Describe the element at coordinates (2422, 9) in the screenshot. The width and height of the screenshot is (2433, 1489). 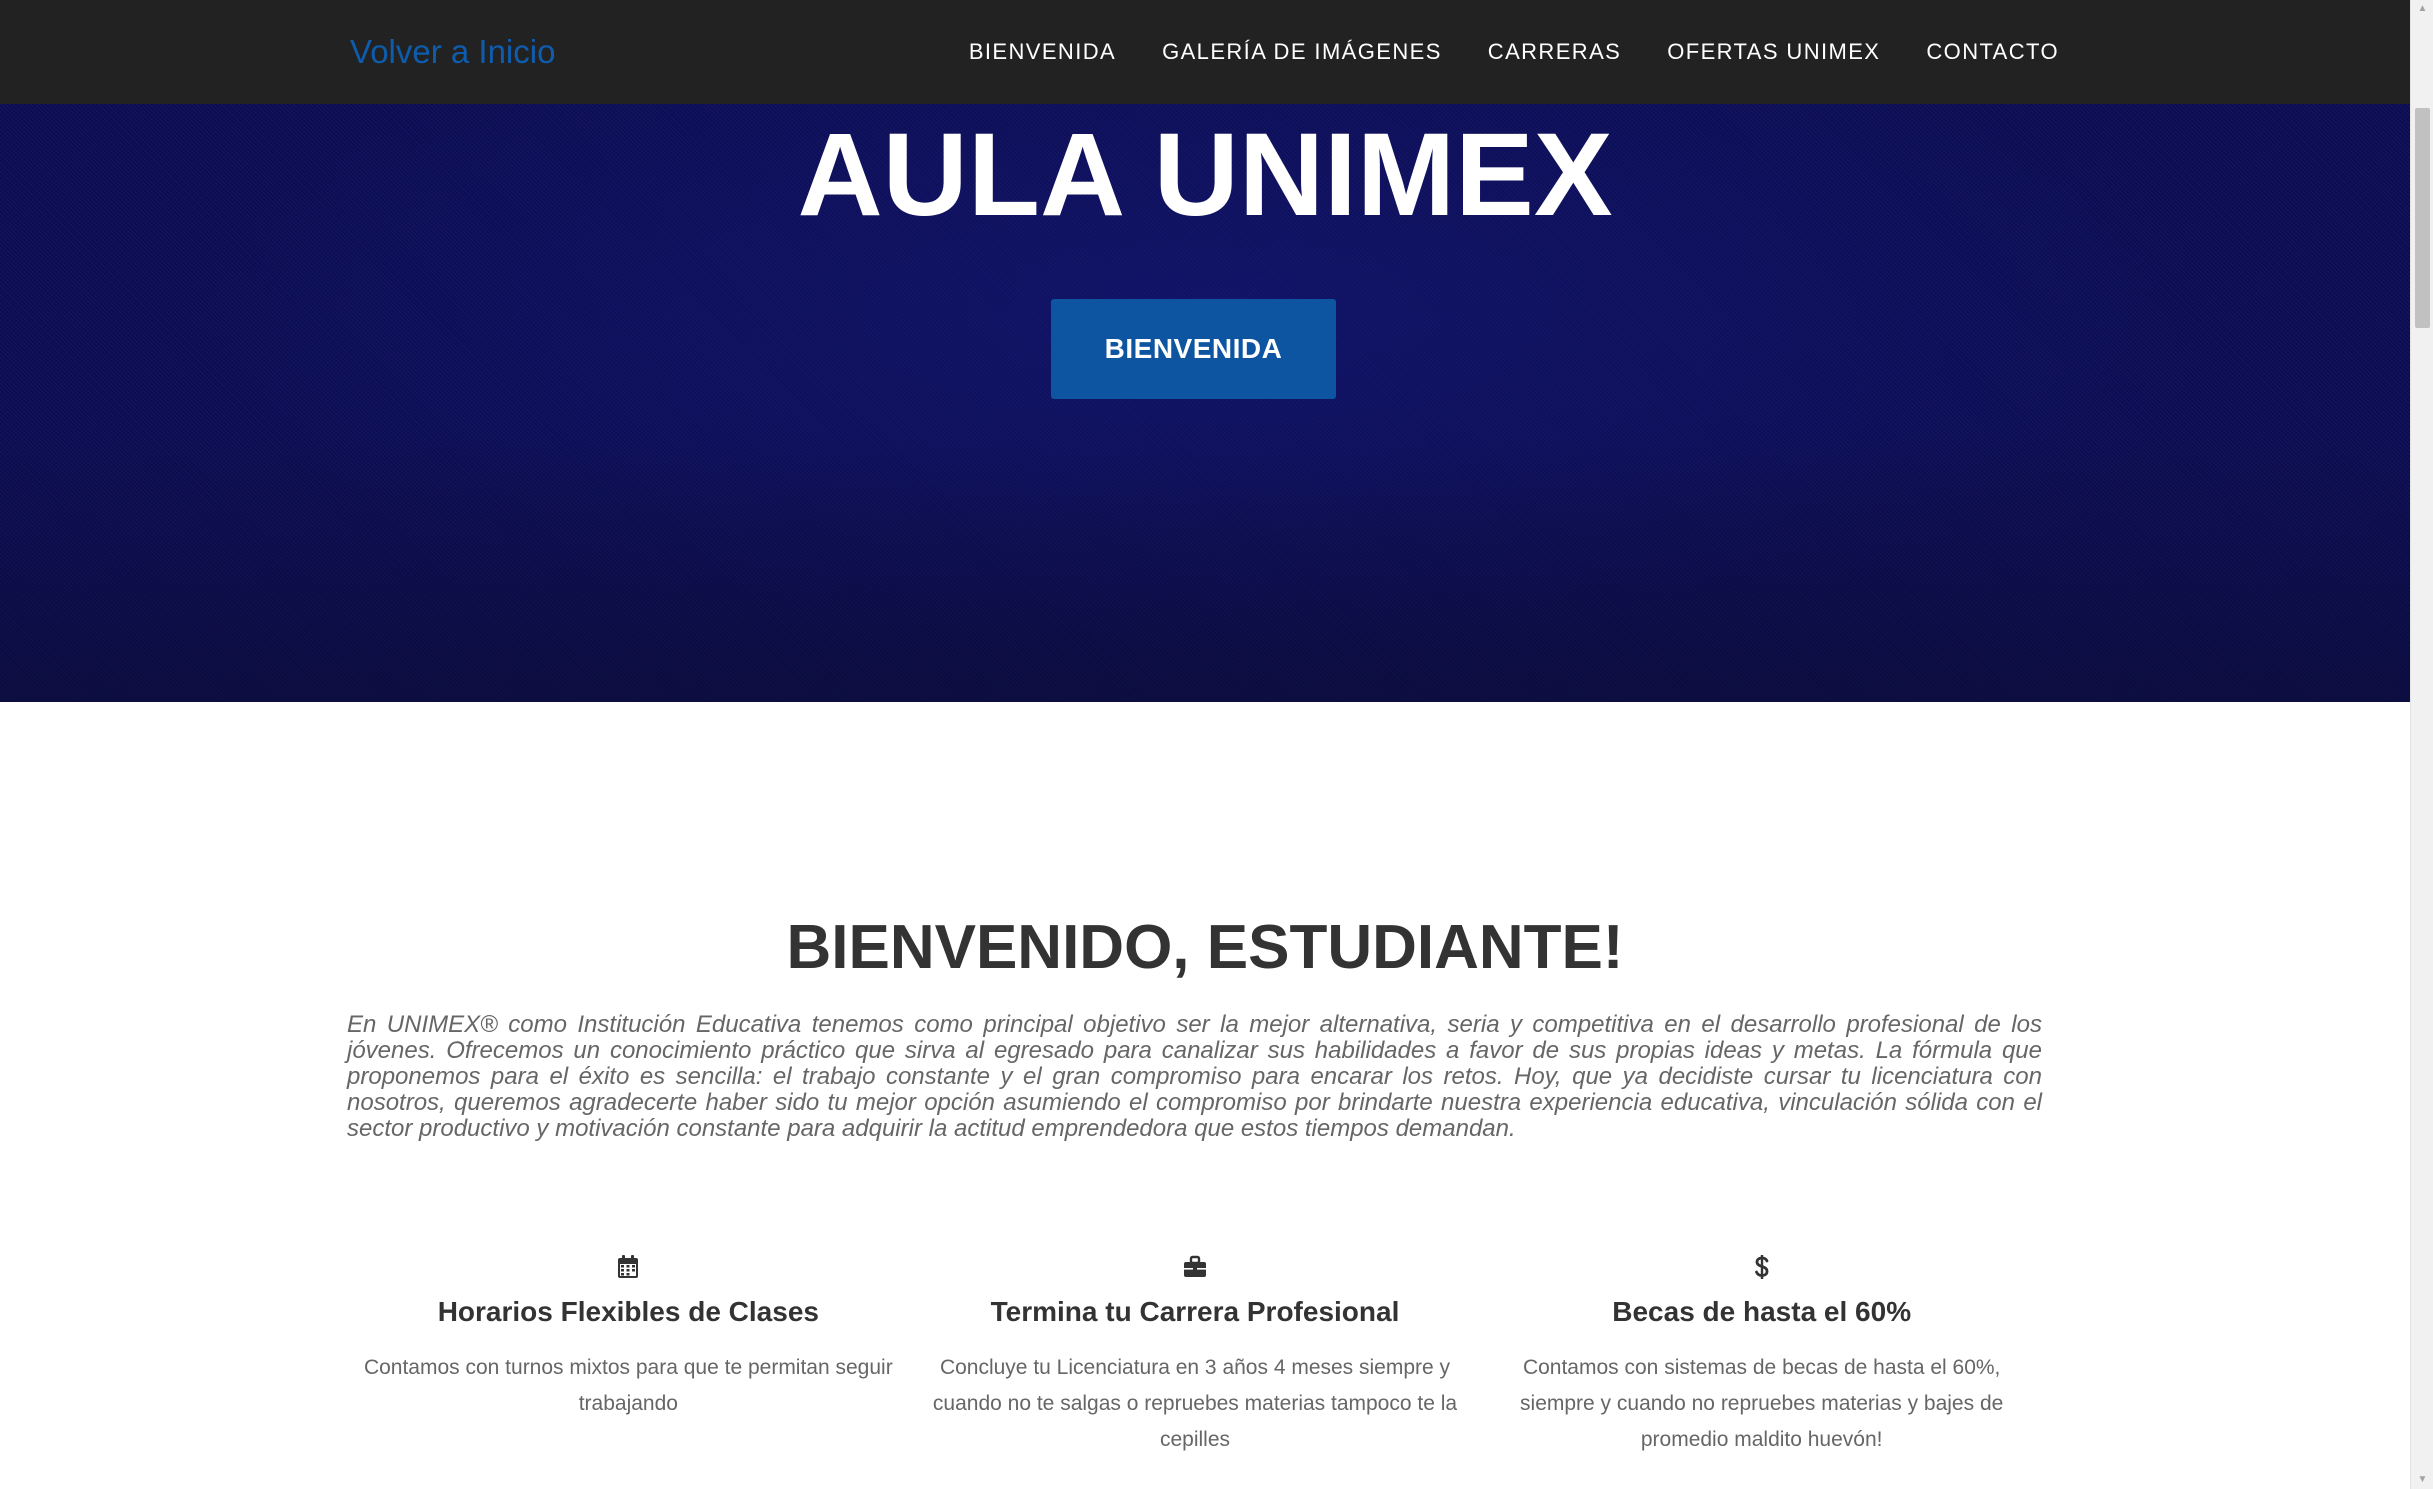
I see `scroll-up-arrow-icon: ▲` at that location.